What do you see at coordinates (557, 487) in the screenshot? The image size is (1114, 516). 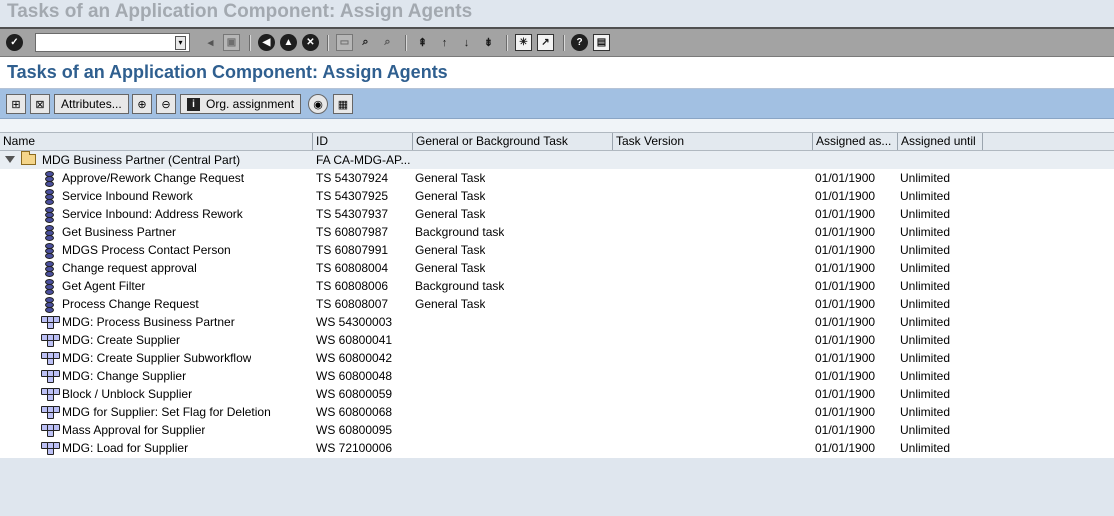 I see `empty-area` at bounding box center [557, 487].